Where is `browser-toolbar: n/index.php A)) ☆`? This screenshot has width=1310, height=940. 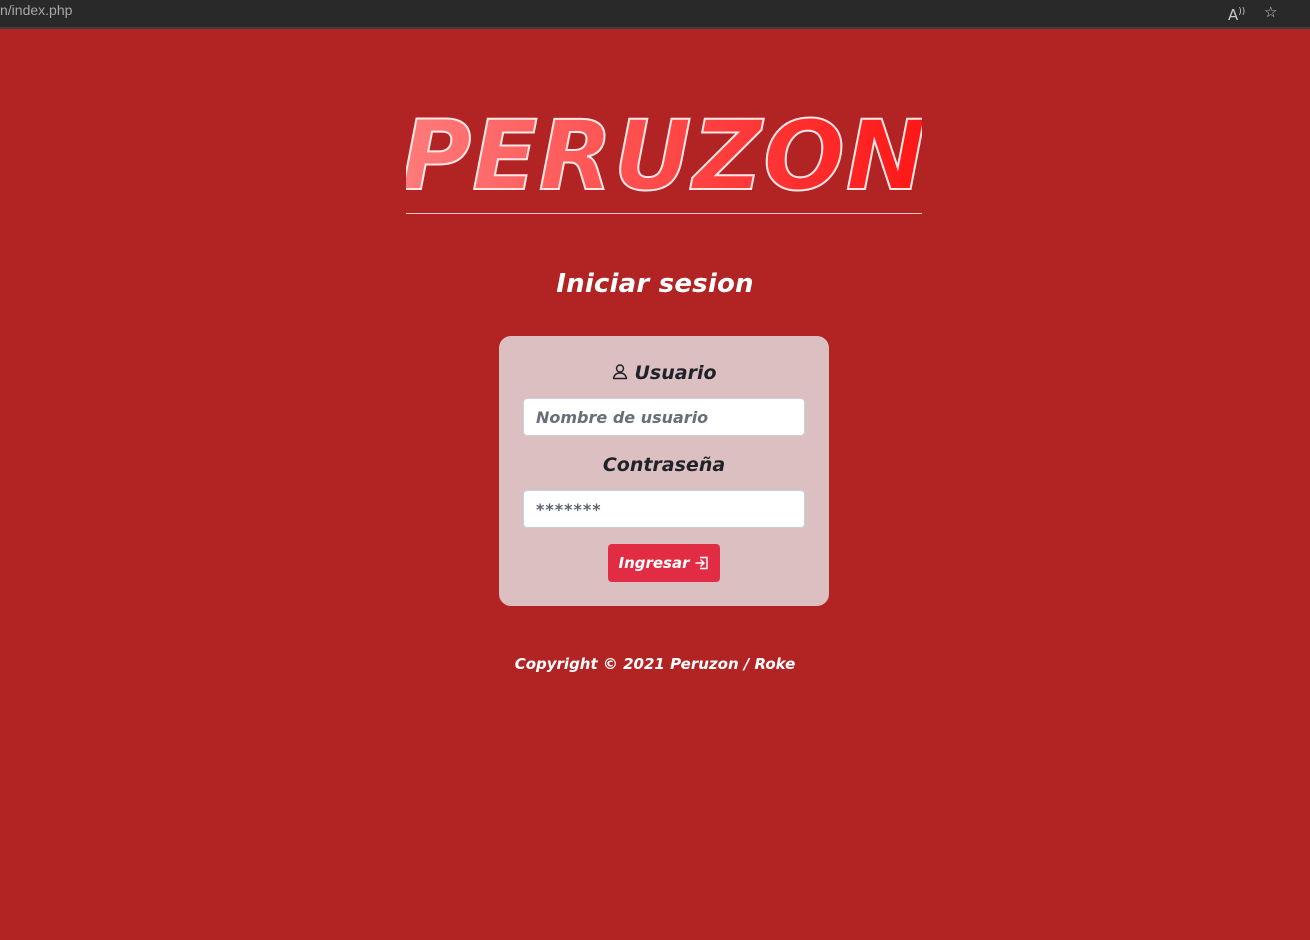
browser-toolbar: n/index.php A)) ☆ is located at coordinates (655, 14).